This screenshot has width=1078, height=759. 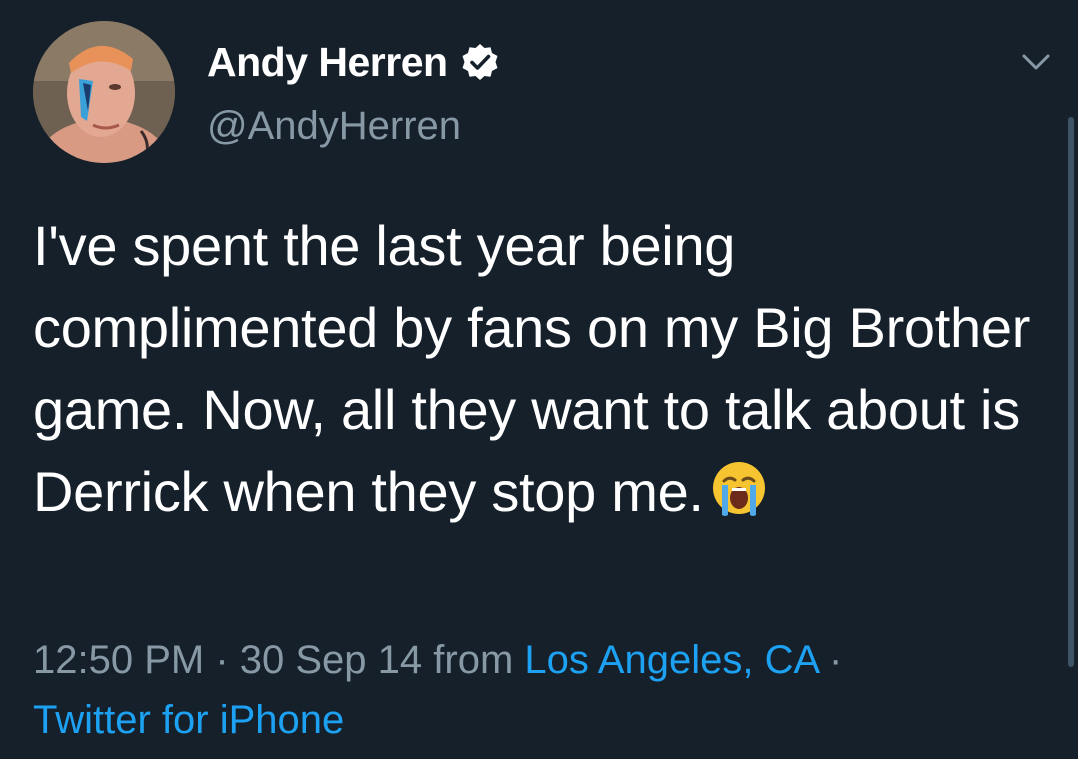 I want to click on scrollbar, so click(x=1071, y=392).